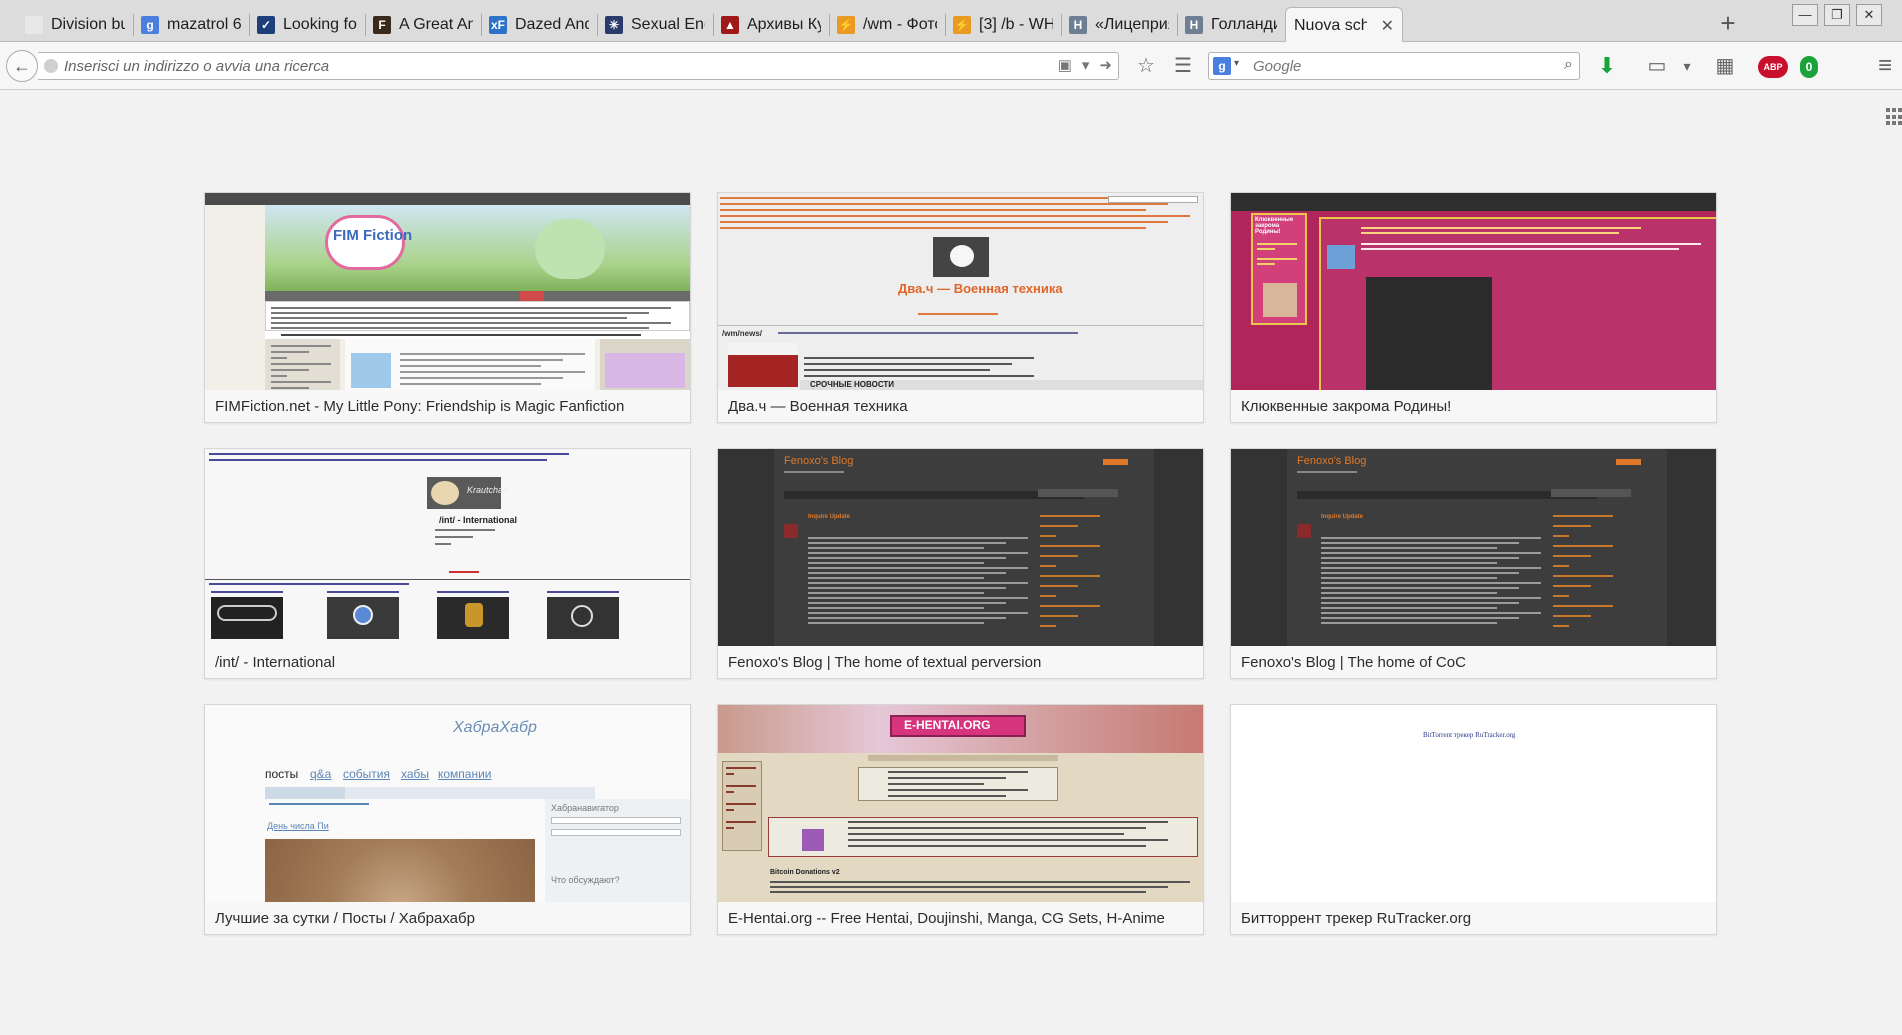  What do you see at coordinates (1387, 26) in the screenshot?
I see `close-tab-icon: ✕` at bounding box center [1387, 26].